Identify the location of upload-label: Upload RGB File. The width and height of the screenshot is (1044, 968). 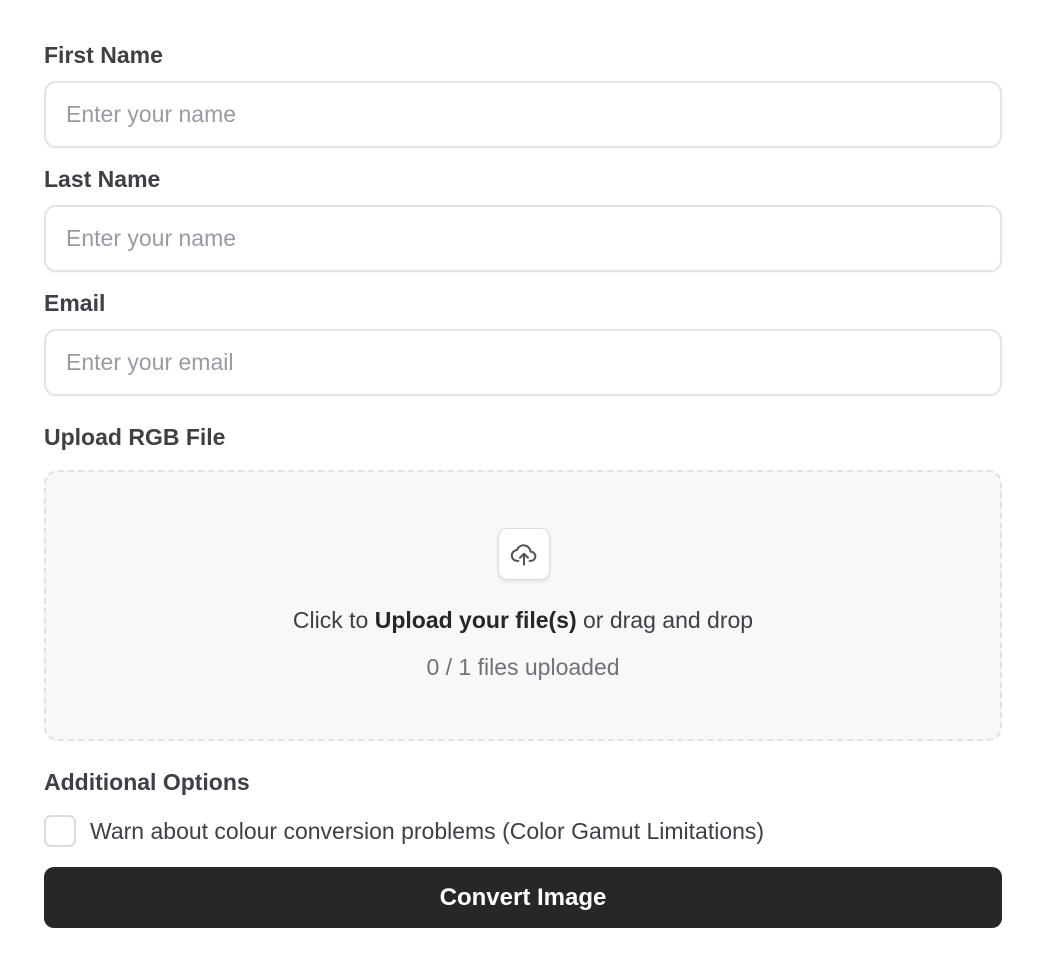
(135, 437).